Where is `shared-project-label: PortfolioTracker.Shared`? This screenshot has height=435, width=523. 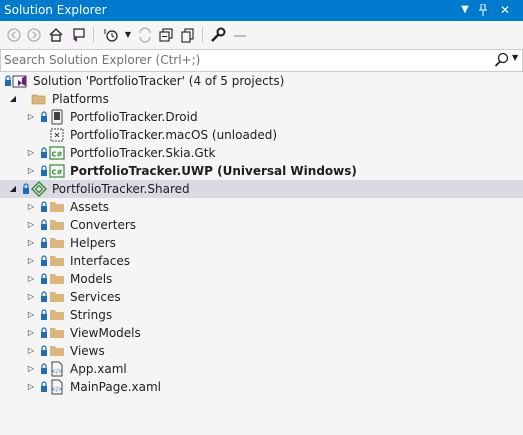 shared-project-label: PortfolioTracker.Shared is located at coordinates (121, 189).